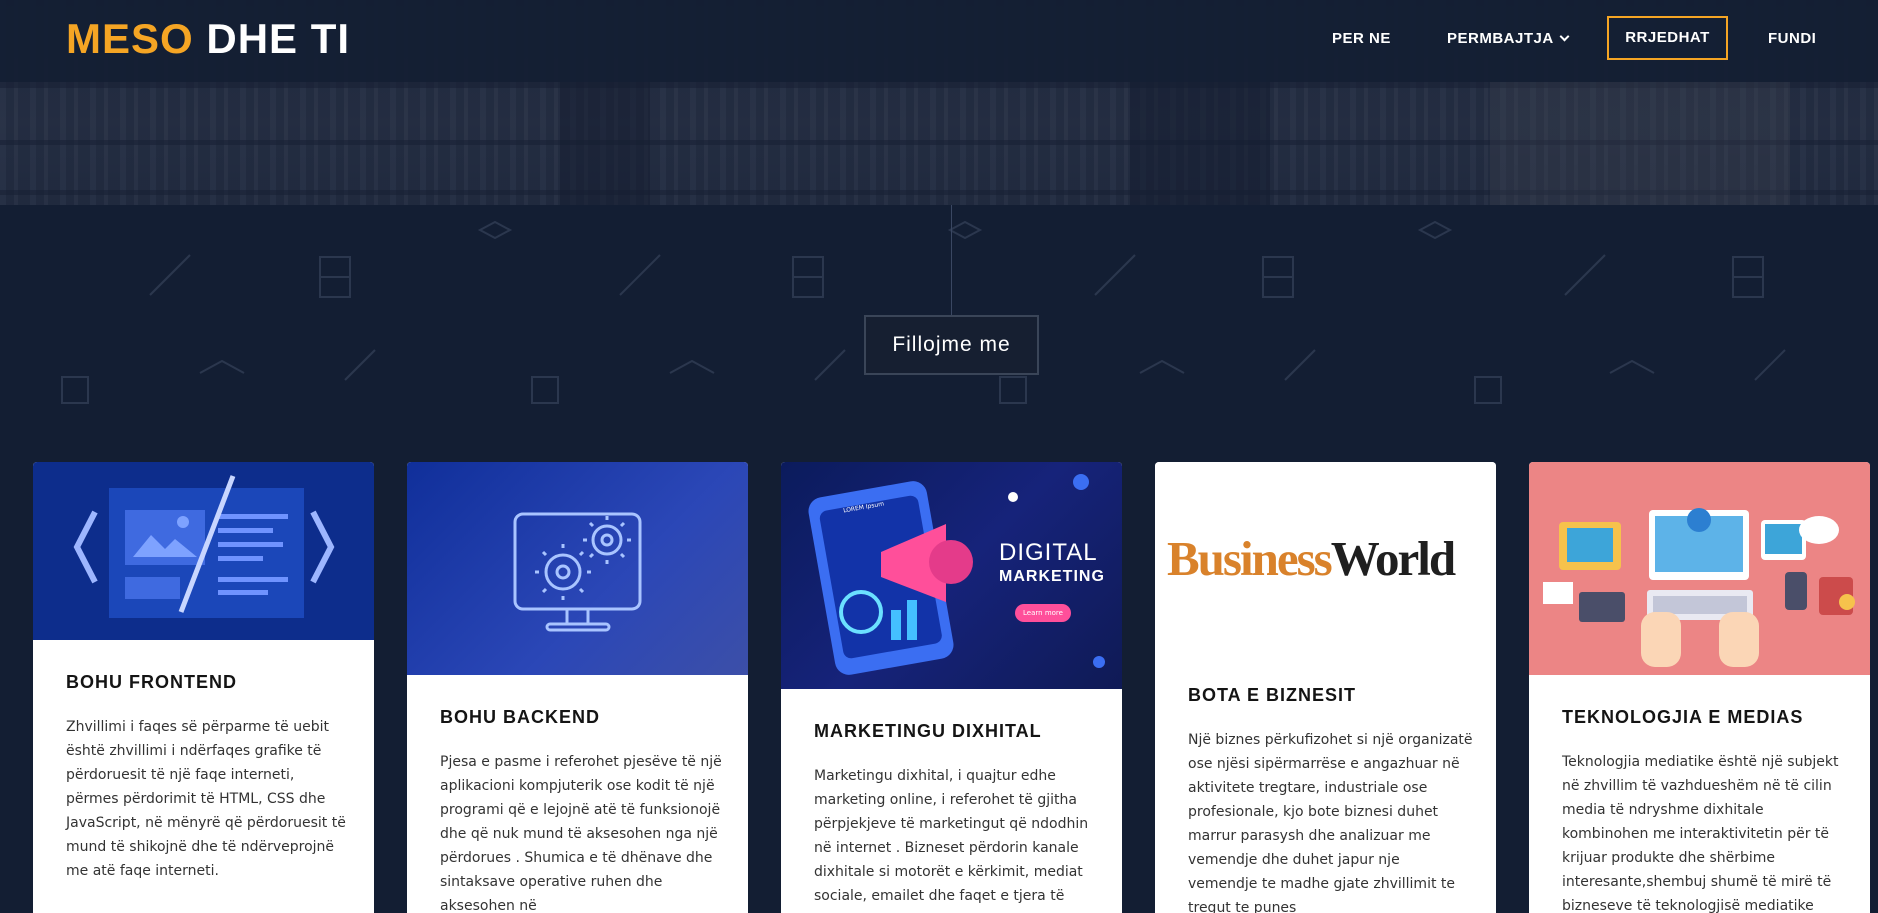 The height and width of the screenshot is (913, 1878). Describe the element at coordinates (928, 731) in the screenshot. I see `card-title: MARKETINGU DIXHITAL` at that location.